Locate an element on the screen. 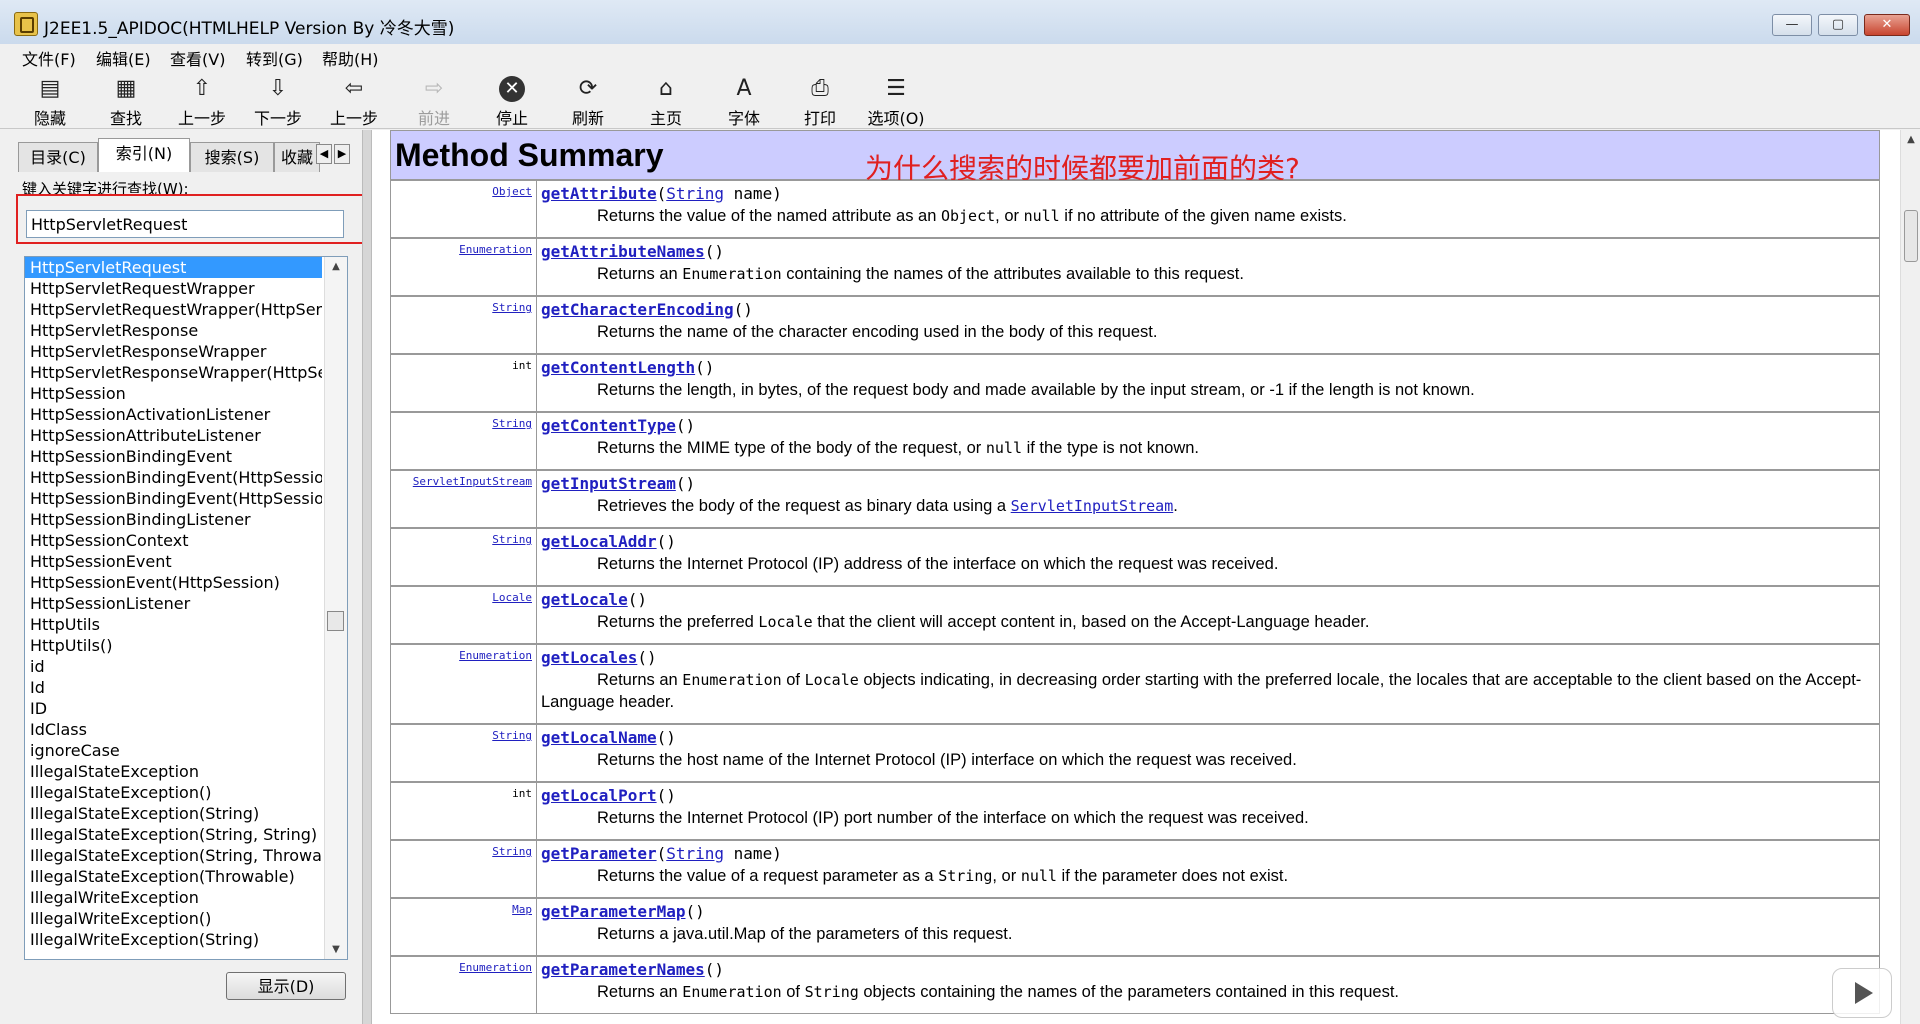 The height and width of the screenshot is (1024, 1920). index-list-item: IllegalStateException(Throwable) is located at coordinates (173, 876).